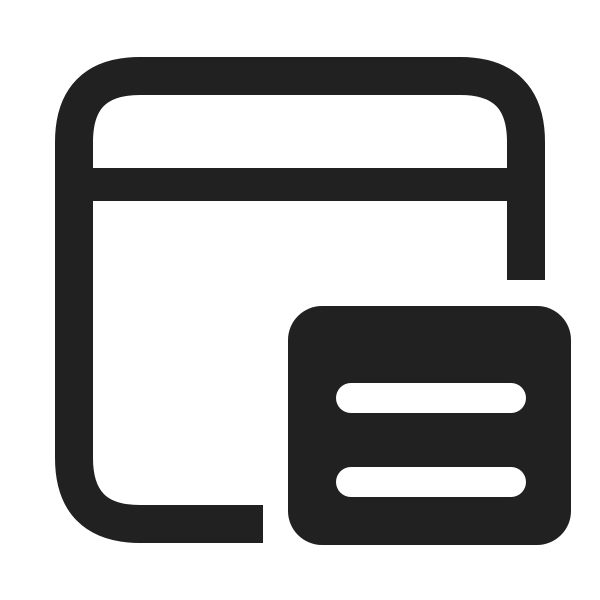 The height and width of the screenshot is (600, 600). I want to click on list-line-bottom, so click(431, 482).